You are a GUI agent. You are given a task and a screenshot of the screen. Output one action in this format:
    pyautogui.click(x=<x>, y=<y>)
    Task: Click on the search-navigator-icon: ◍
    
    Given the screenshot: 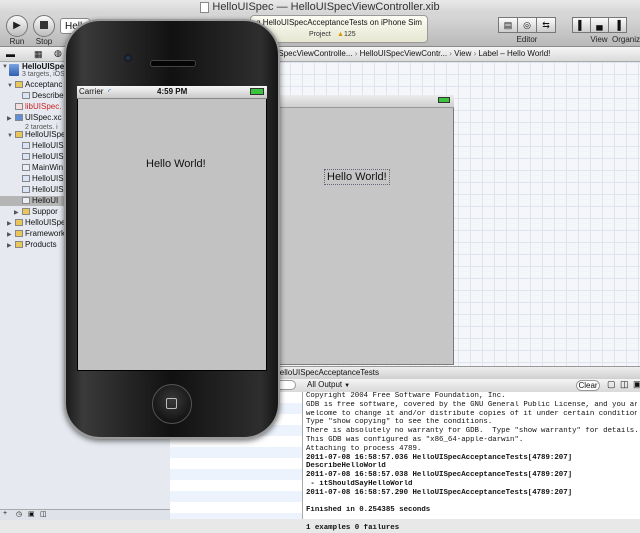 What is the action you would take?
    pyautogui.click(x=58, y=53)
    